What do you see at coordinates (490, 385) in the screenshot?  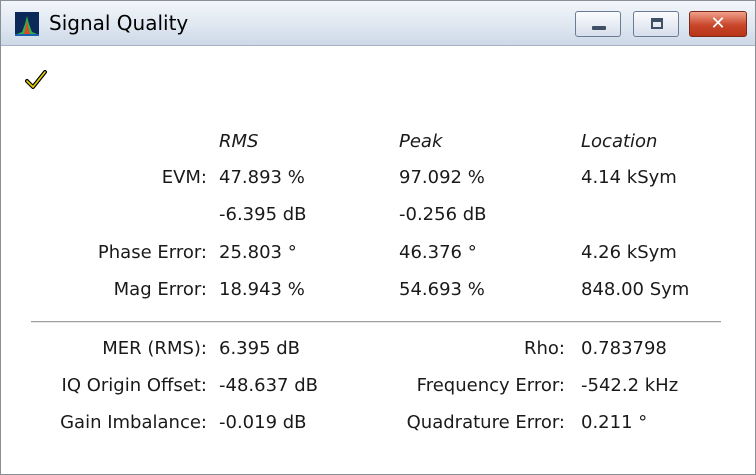 I see `frequency-error-label: Frequency Error:` at bounding box center [490, 385].